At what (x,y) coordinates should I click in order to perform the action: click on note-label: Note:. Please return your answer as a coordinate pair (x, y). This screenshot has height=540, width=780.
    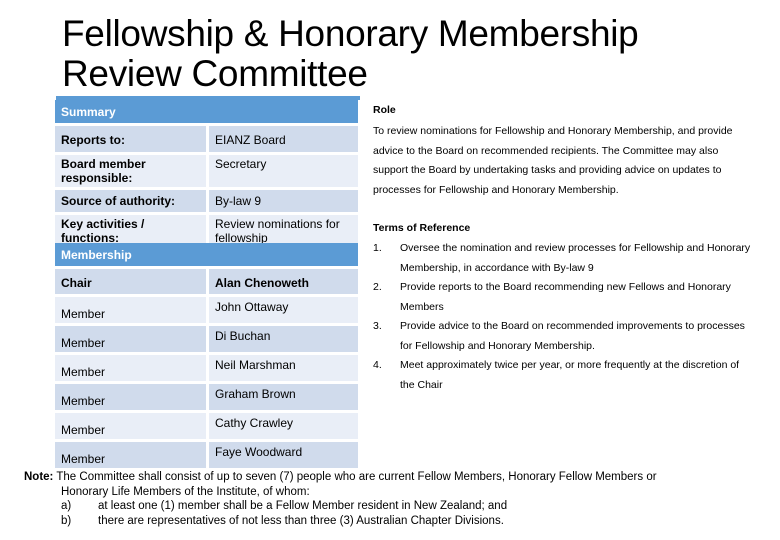
    Looking at the image, I should click on (39, 477).